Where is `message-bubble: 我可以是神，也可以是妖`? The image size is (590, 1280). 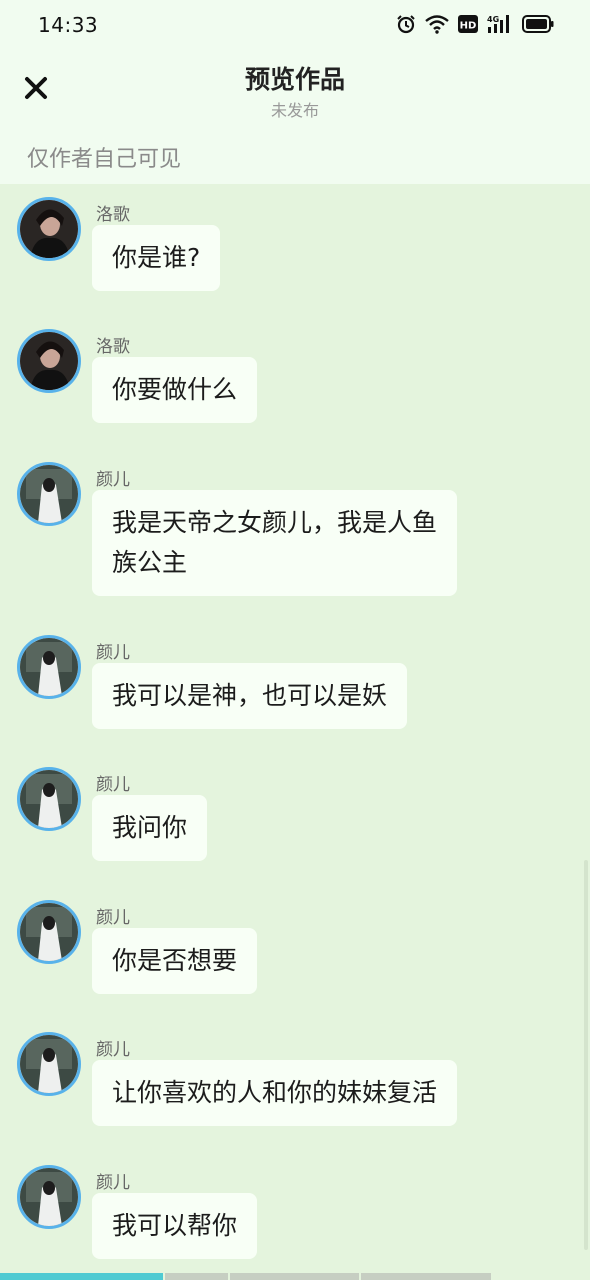
message-bubble: 我可以是神，也可以是妖 is located at coordinates (250, 696).